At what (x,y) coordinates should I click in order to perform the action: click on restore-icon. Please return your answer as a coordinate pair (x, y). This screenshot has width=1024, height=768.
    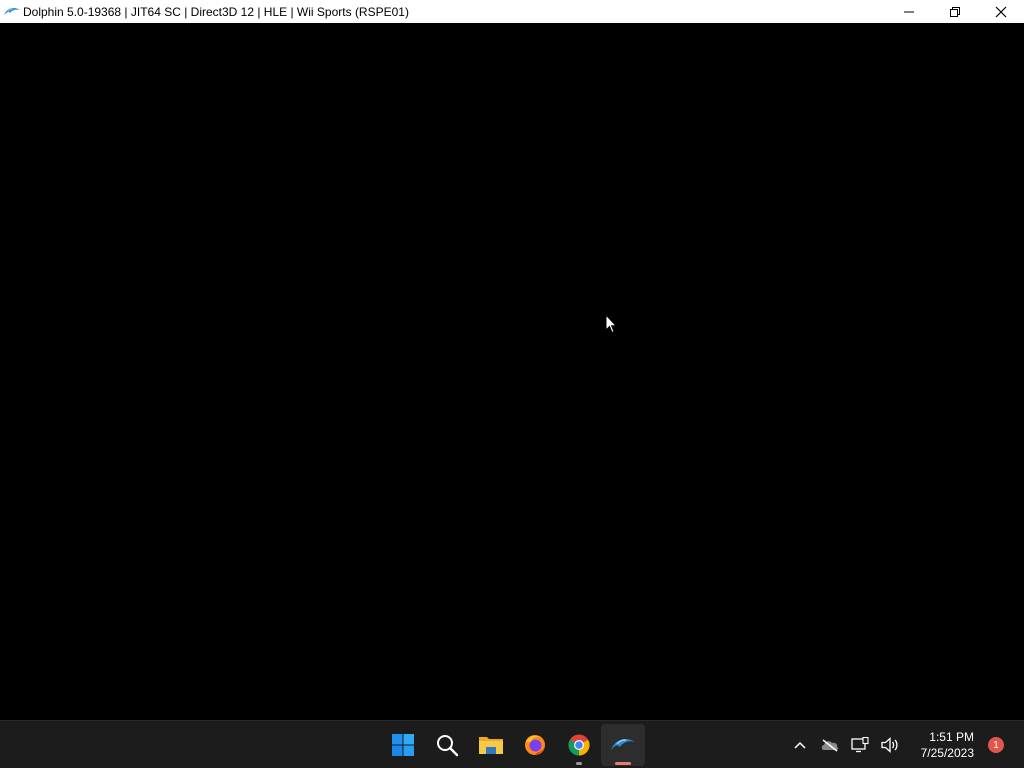
    Looking at the image, I should click on (955, 11).